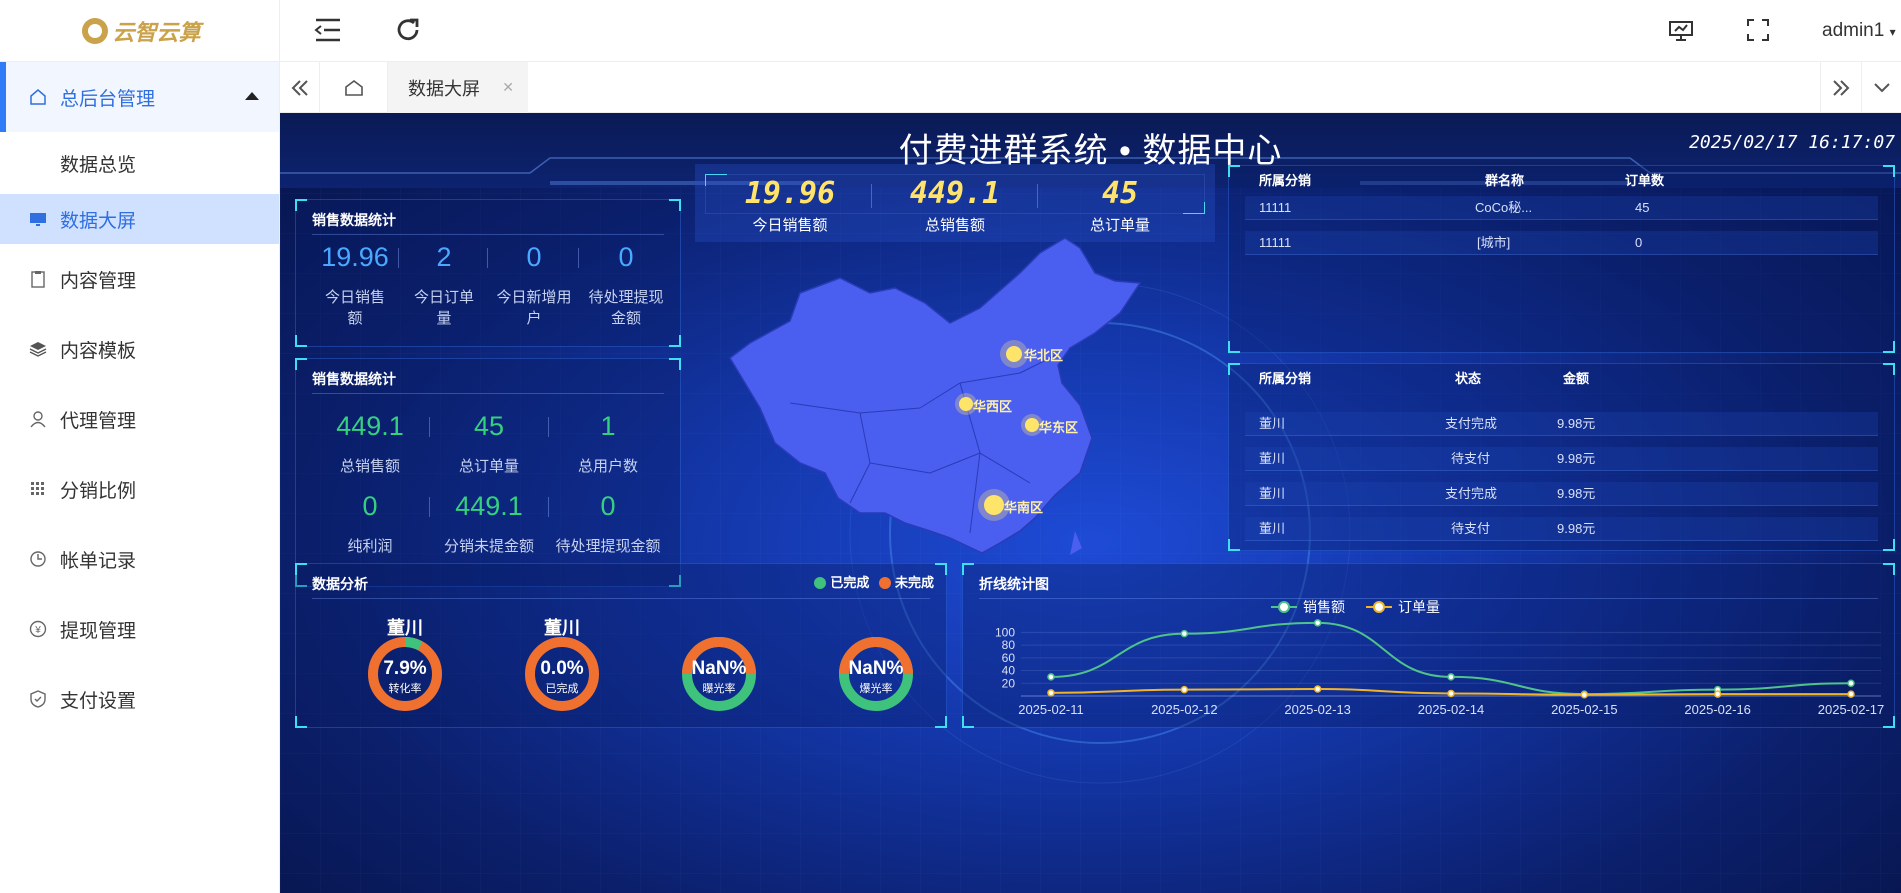 This screenshot has width=1901, height=893. I want to click on today-sales-stat: 19.96 今日销售额, so click(355, 284).